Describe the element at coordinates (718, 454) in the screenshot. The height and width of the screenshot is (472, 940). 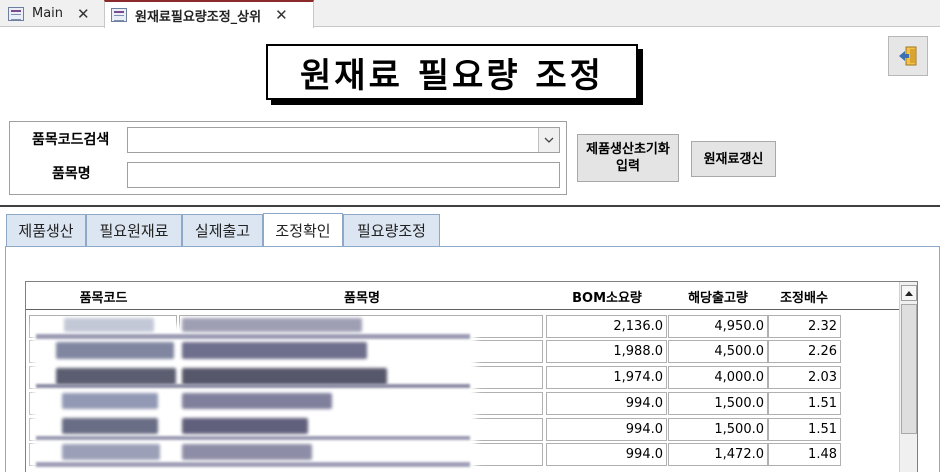
I see `release-qty-cell: 1,472.0` at that location.